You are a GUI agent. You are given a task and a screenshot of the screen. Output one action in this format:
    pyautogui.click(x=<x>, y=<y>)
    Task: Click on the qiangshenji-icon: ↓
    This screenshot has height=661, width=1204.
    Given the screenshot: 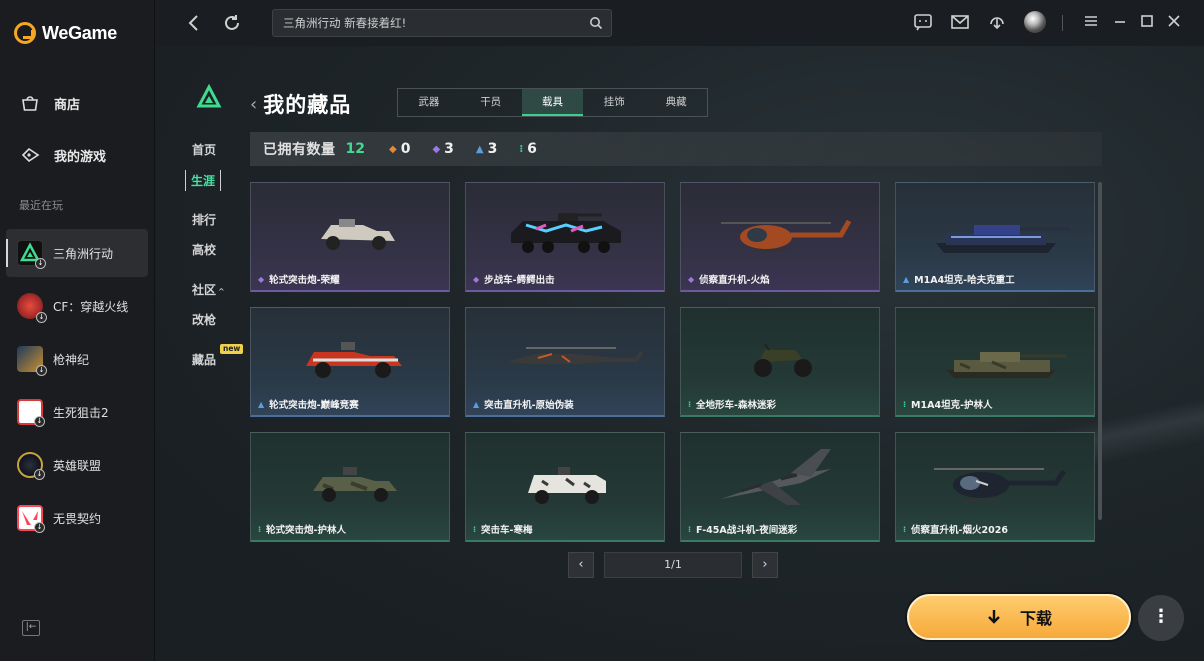 What is the action you would take?
    pyautogui.click(x=32, y=361)
    